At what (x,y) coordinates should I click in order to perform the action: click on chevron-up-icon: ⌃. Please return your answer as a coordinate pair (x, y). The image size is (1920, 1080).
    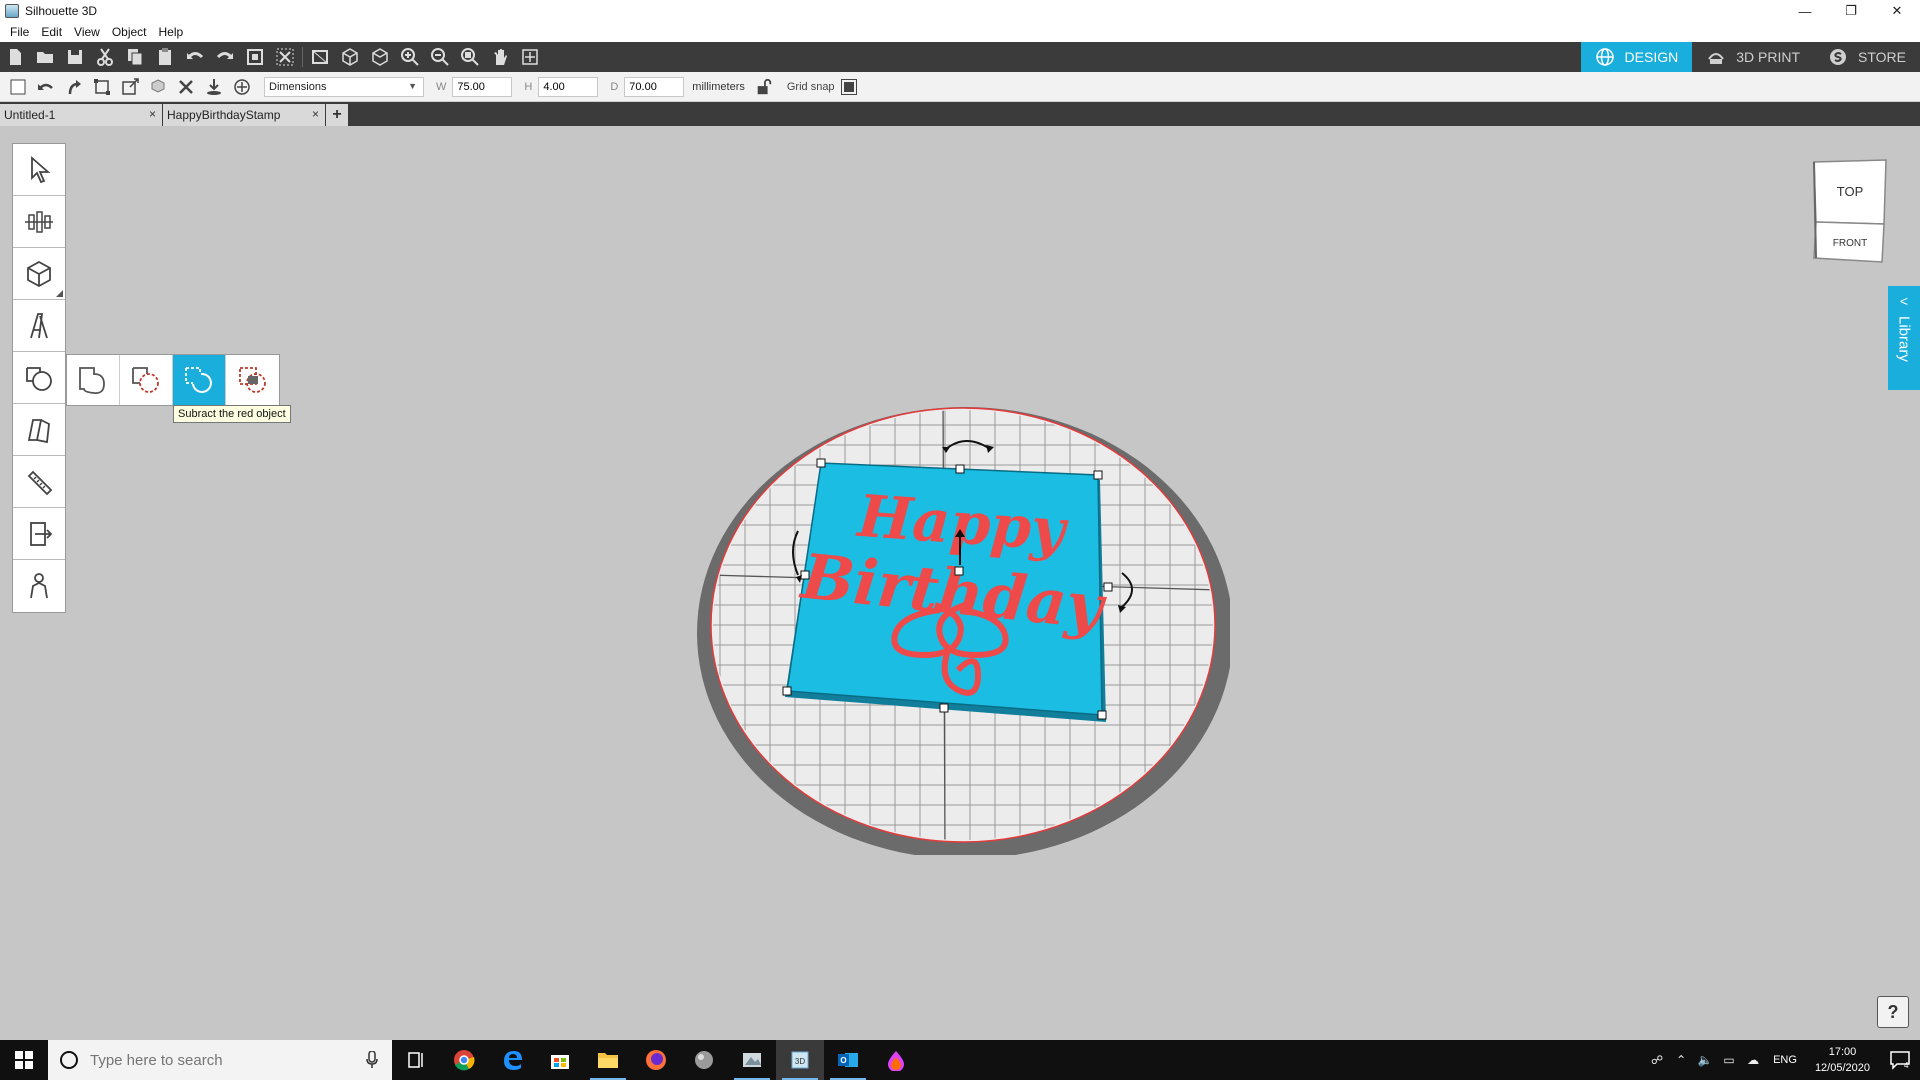
    Looking at the image, I should click on (1681, 1060).